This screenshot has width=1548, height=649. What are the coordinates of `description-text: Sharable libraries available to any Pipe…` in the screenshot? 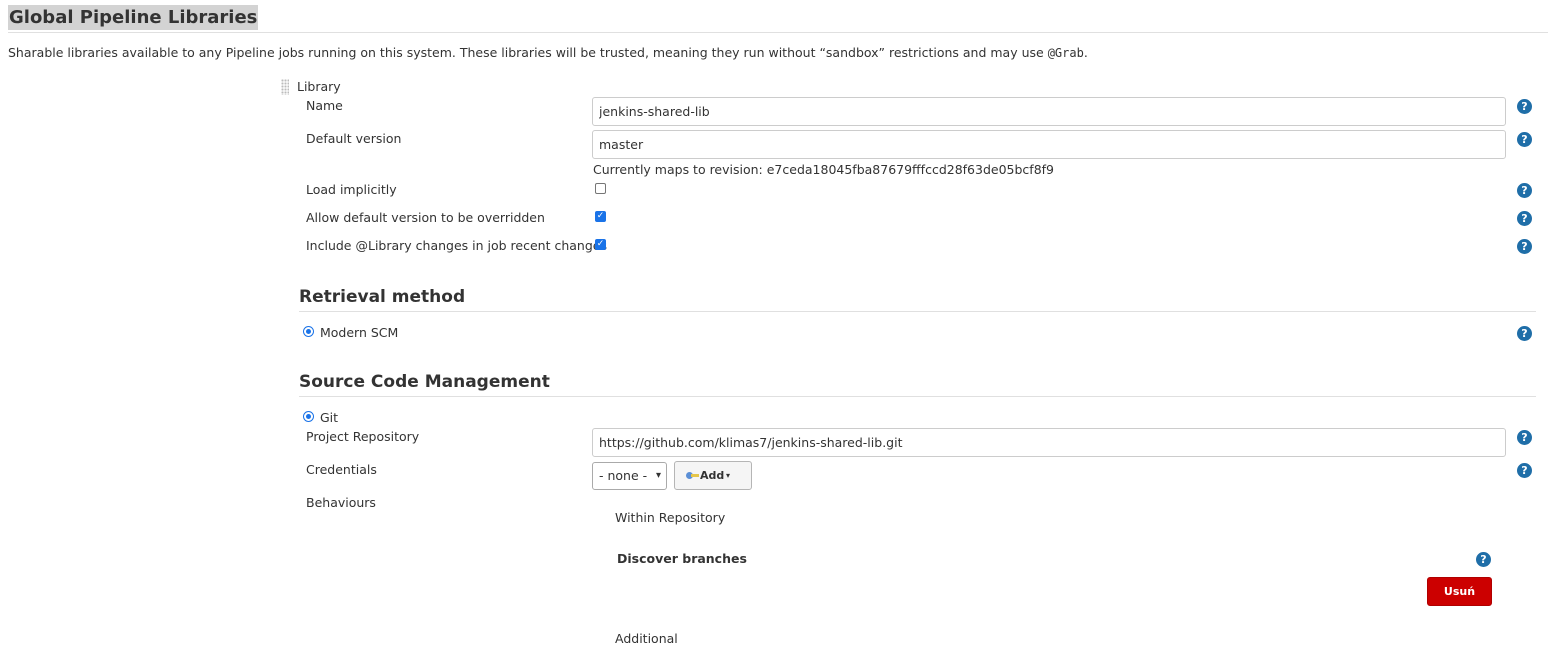 It's located at (528, 52).